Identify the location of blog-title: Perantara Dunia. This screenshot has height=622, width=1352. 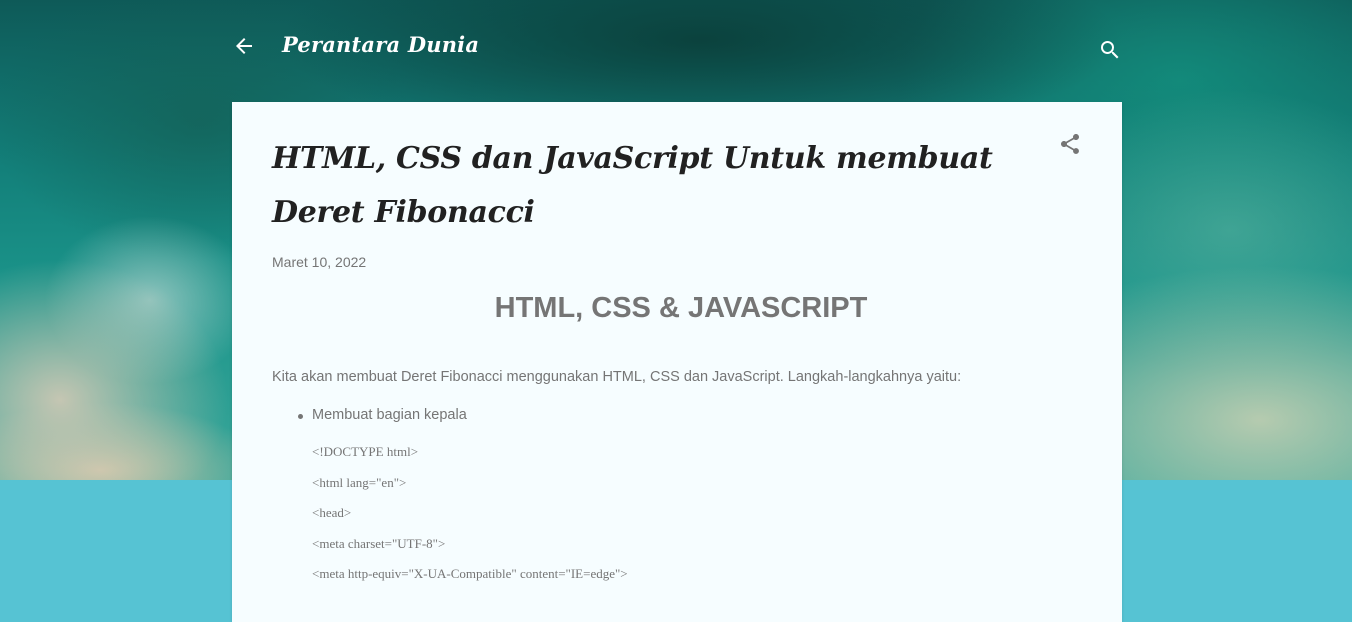
(380, 44).